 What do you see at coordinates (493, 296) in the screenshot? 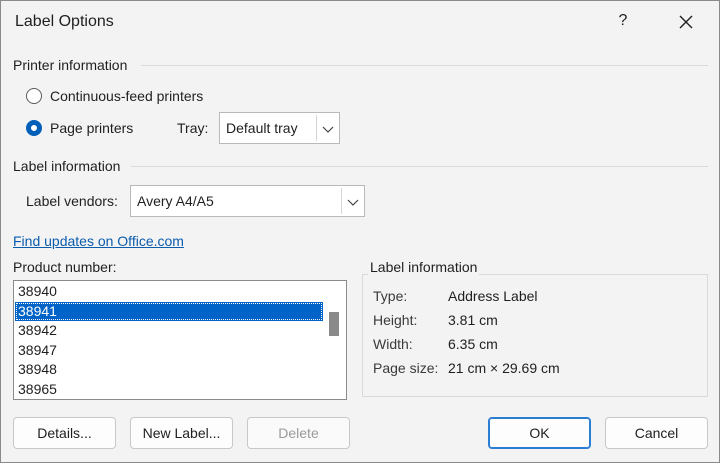
I see `type-value: Address Label` at bounding box center [493, 296].